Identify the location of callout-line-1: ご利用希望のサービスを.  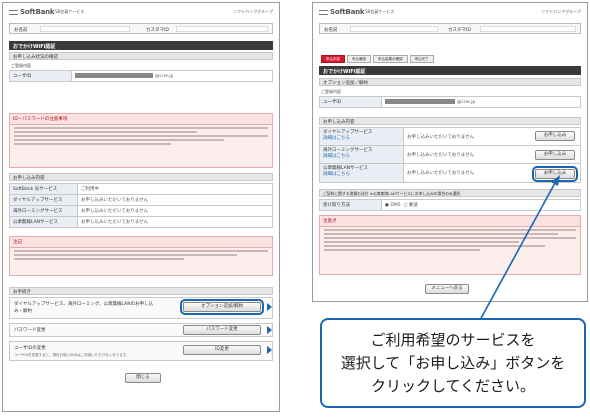
(453, 339).